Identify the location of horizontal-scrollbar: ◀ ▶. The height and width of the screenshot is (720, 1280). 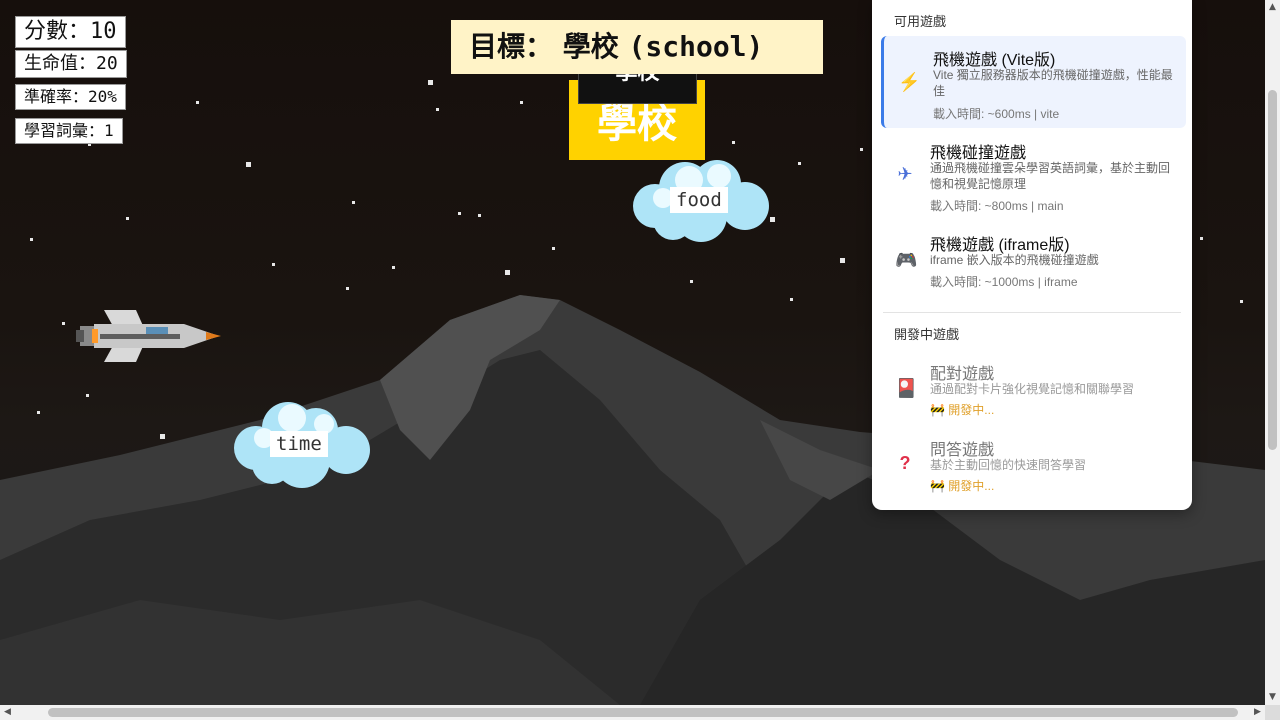
(632, 712).